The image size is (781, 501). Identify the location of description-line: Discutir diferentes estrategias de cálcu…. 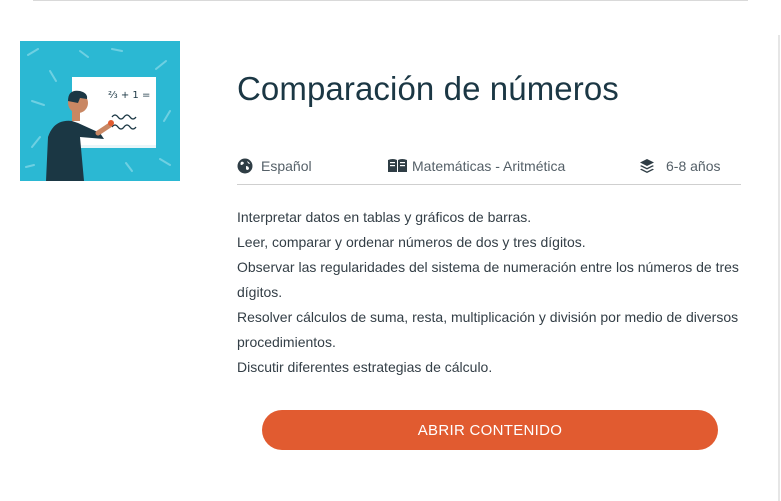
(365, 367).